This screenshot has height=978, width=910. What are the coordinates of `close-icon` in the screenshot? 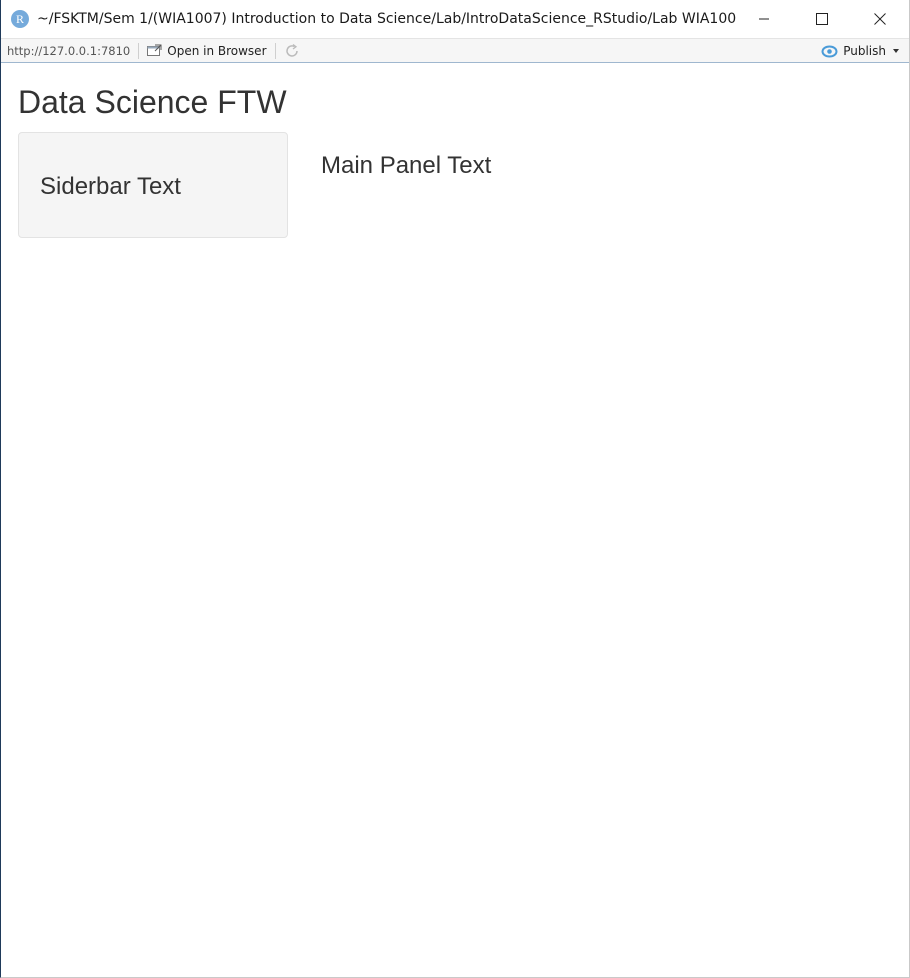 It's located at (880, 19).